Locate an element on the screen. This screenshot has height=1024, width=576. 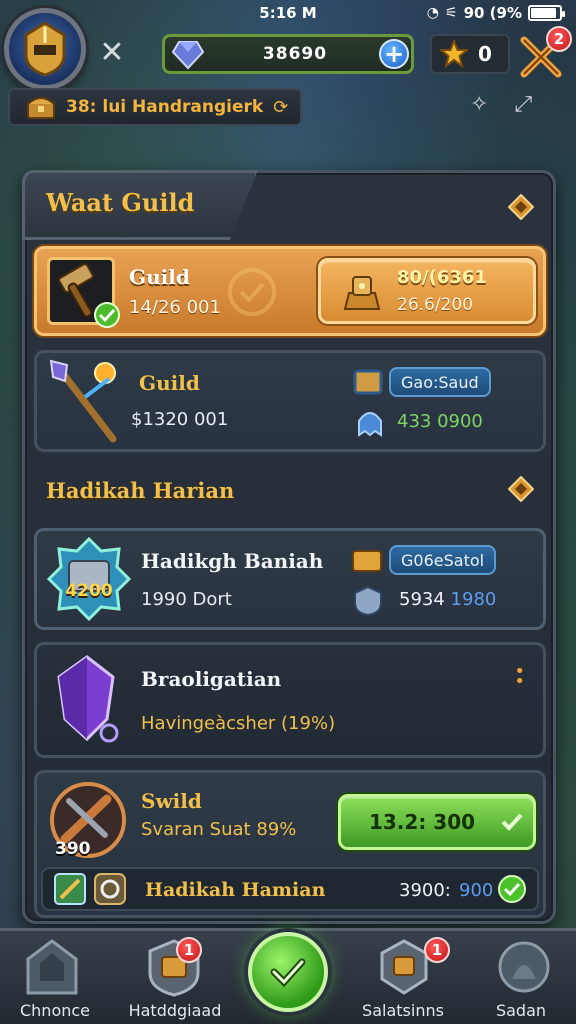
checkmark-watermark-icon is located at coordinates (252, 292).